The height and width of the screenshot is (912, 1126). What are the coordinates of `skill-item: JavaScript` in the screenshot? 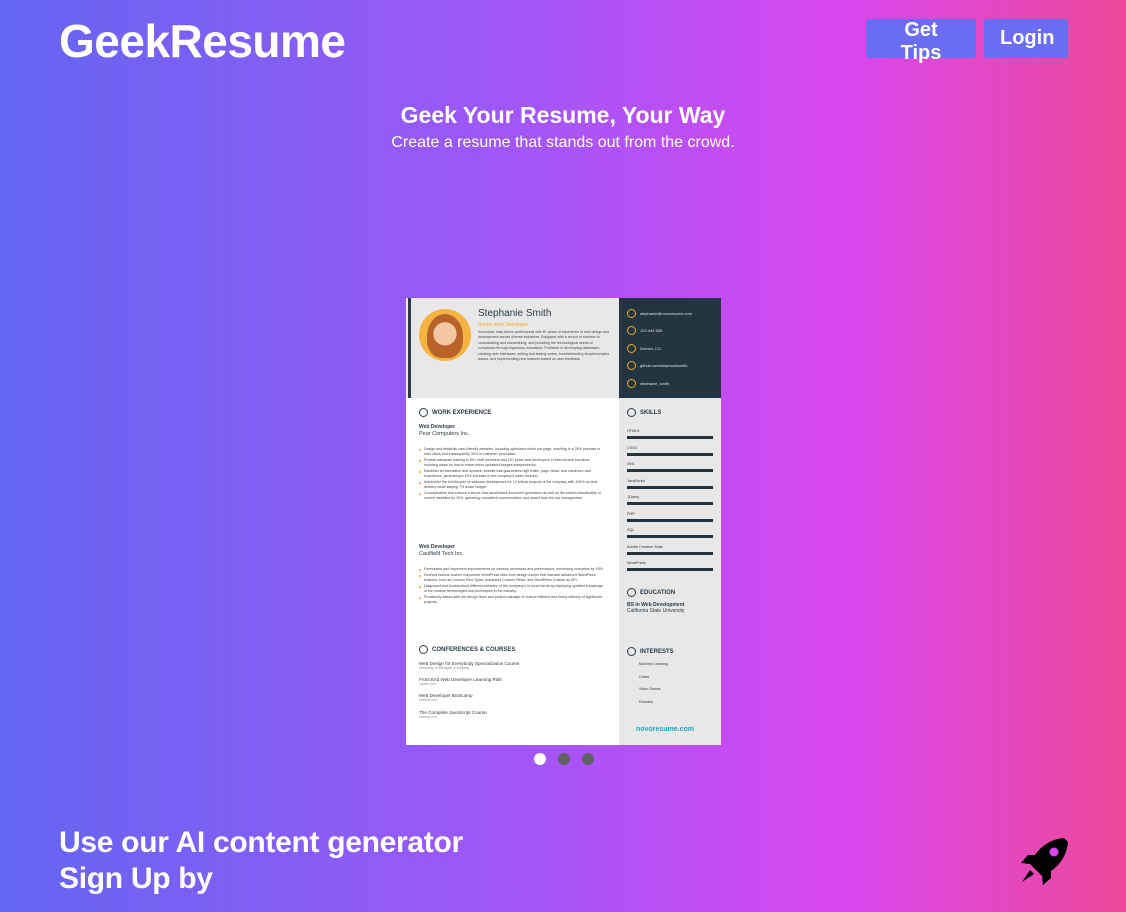 It's located at (670, 484).